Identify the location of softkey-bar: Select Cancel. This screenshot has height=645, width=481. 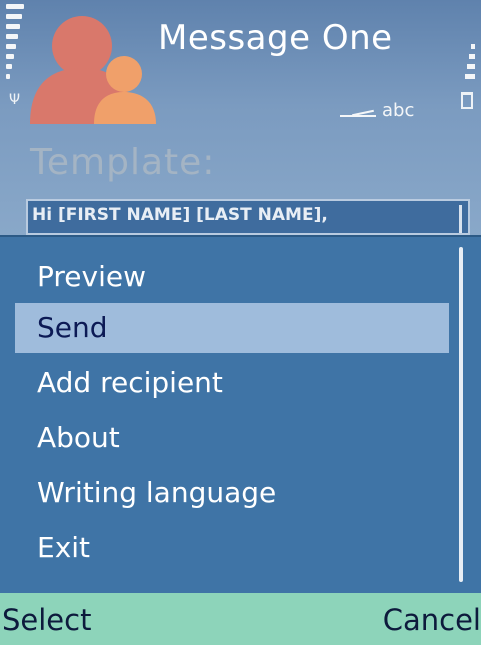
(240, 619).